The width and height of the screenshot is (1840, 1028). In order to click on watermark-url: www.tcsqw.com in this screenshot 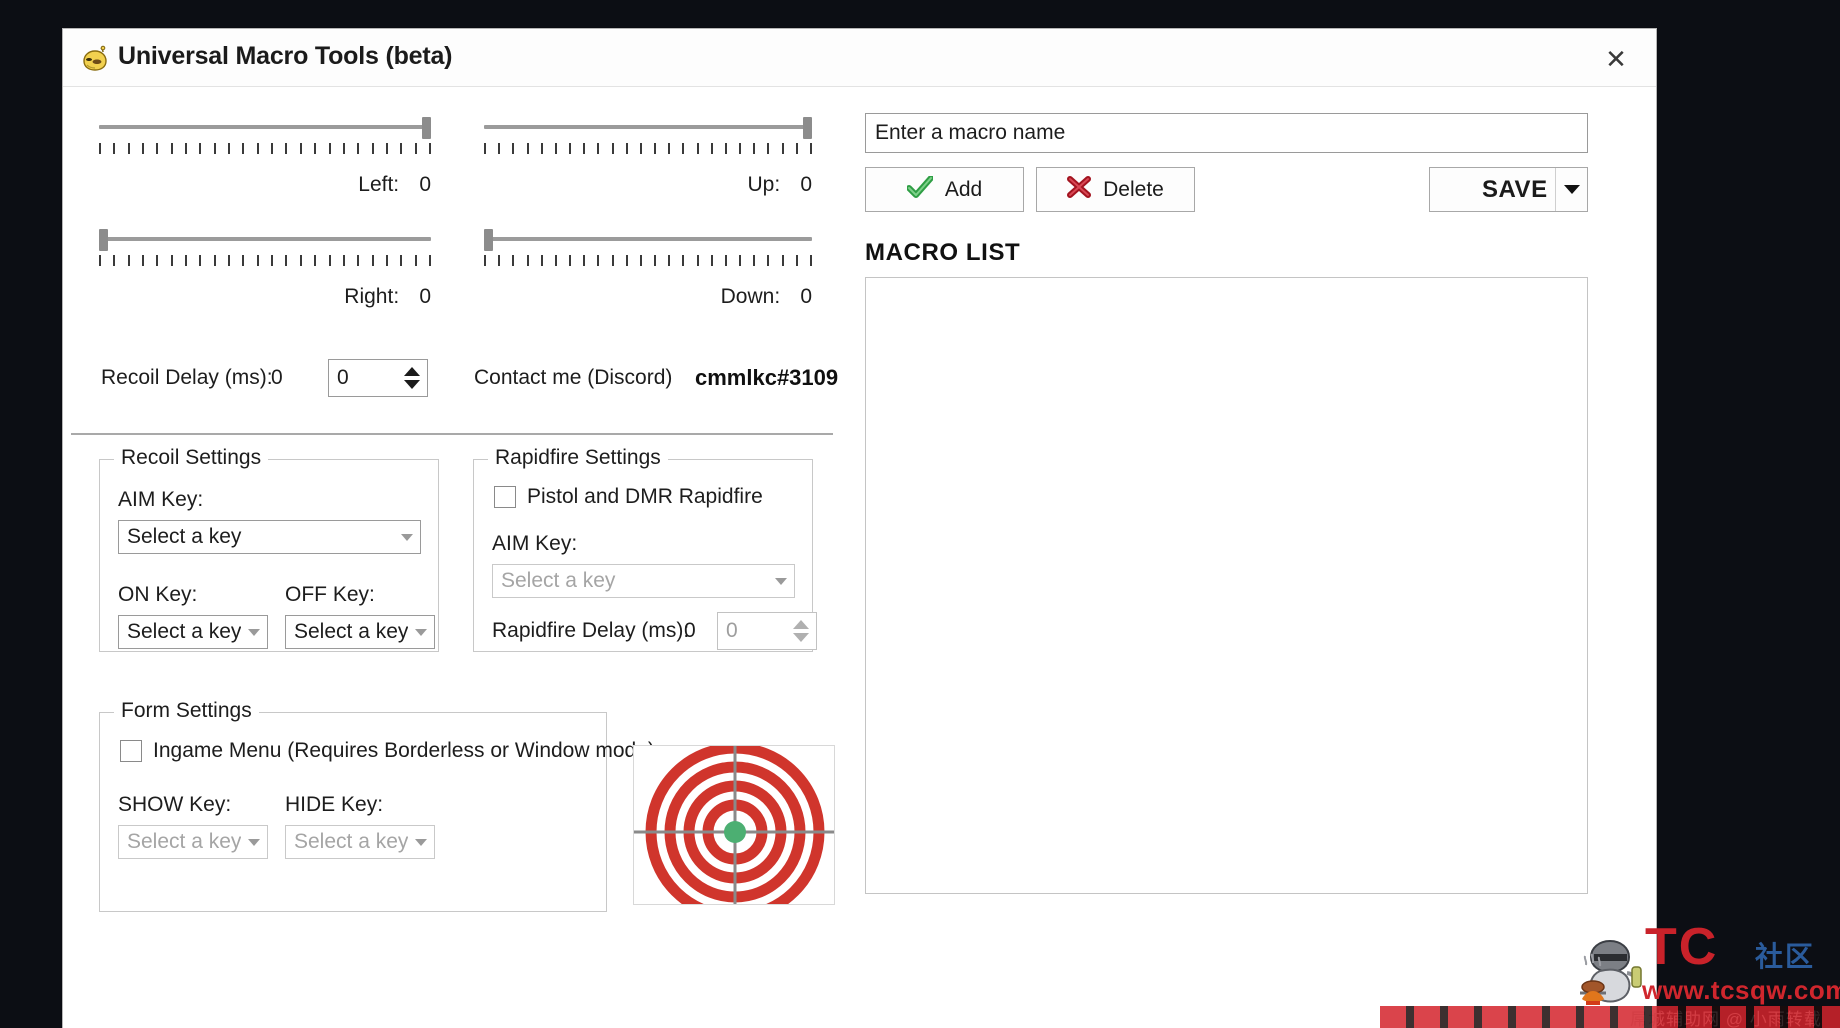, I will do `click(1741, 990)`.